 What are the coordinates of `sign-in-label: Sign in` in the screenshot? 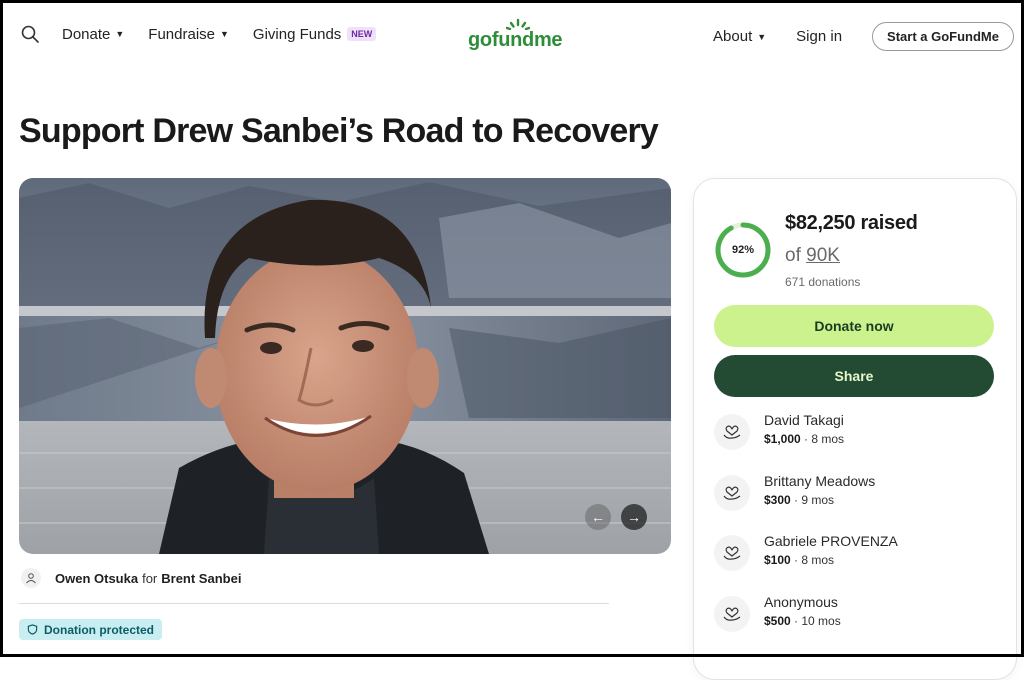 It's located at (819, 36).